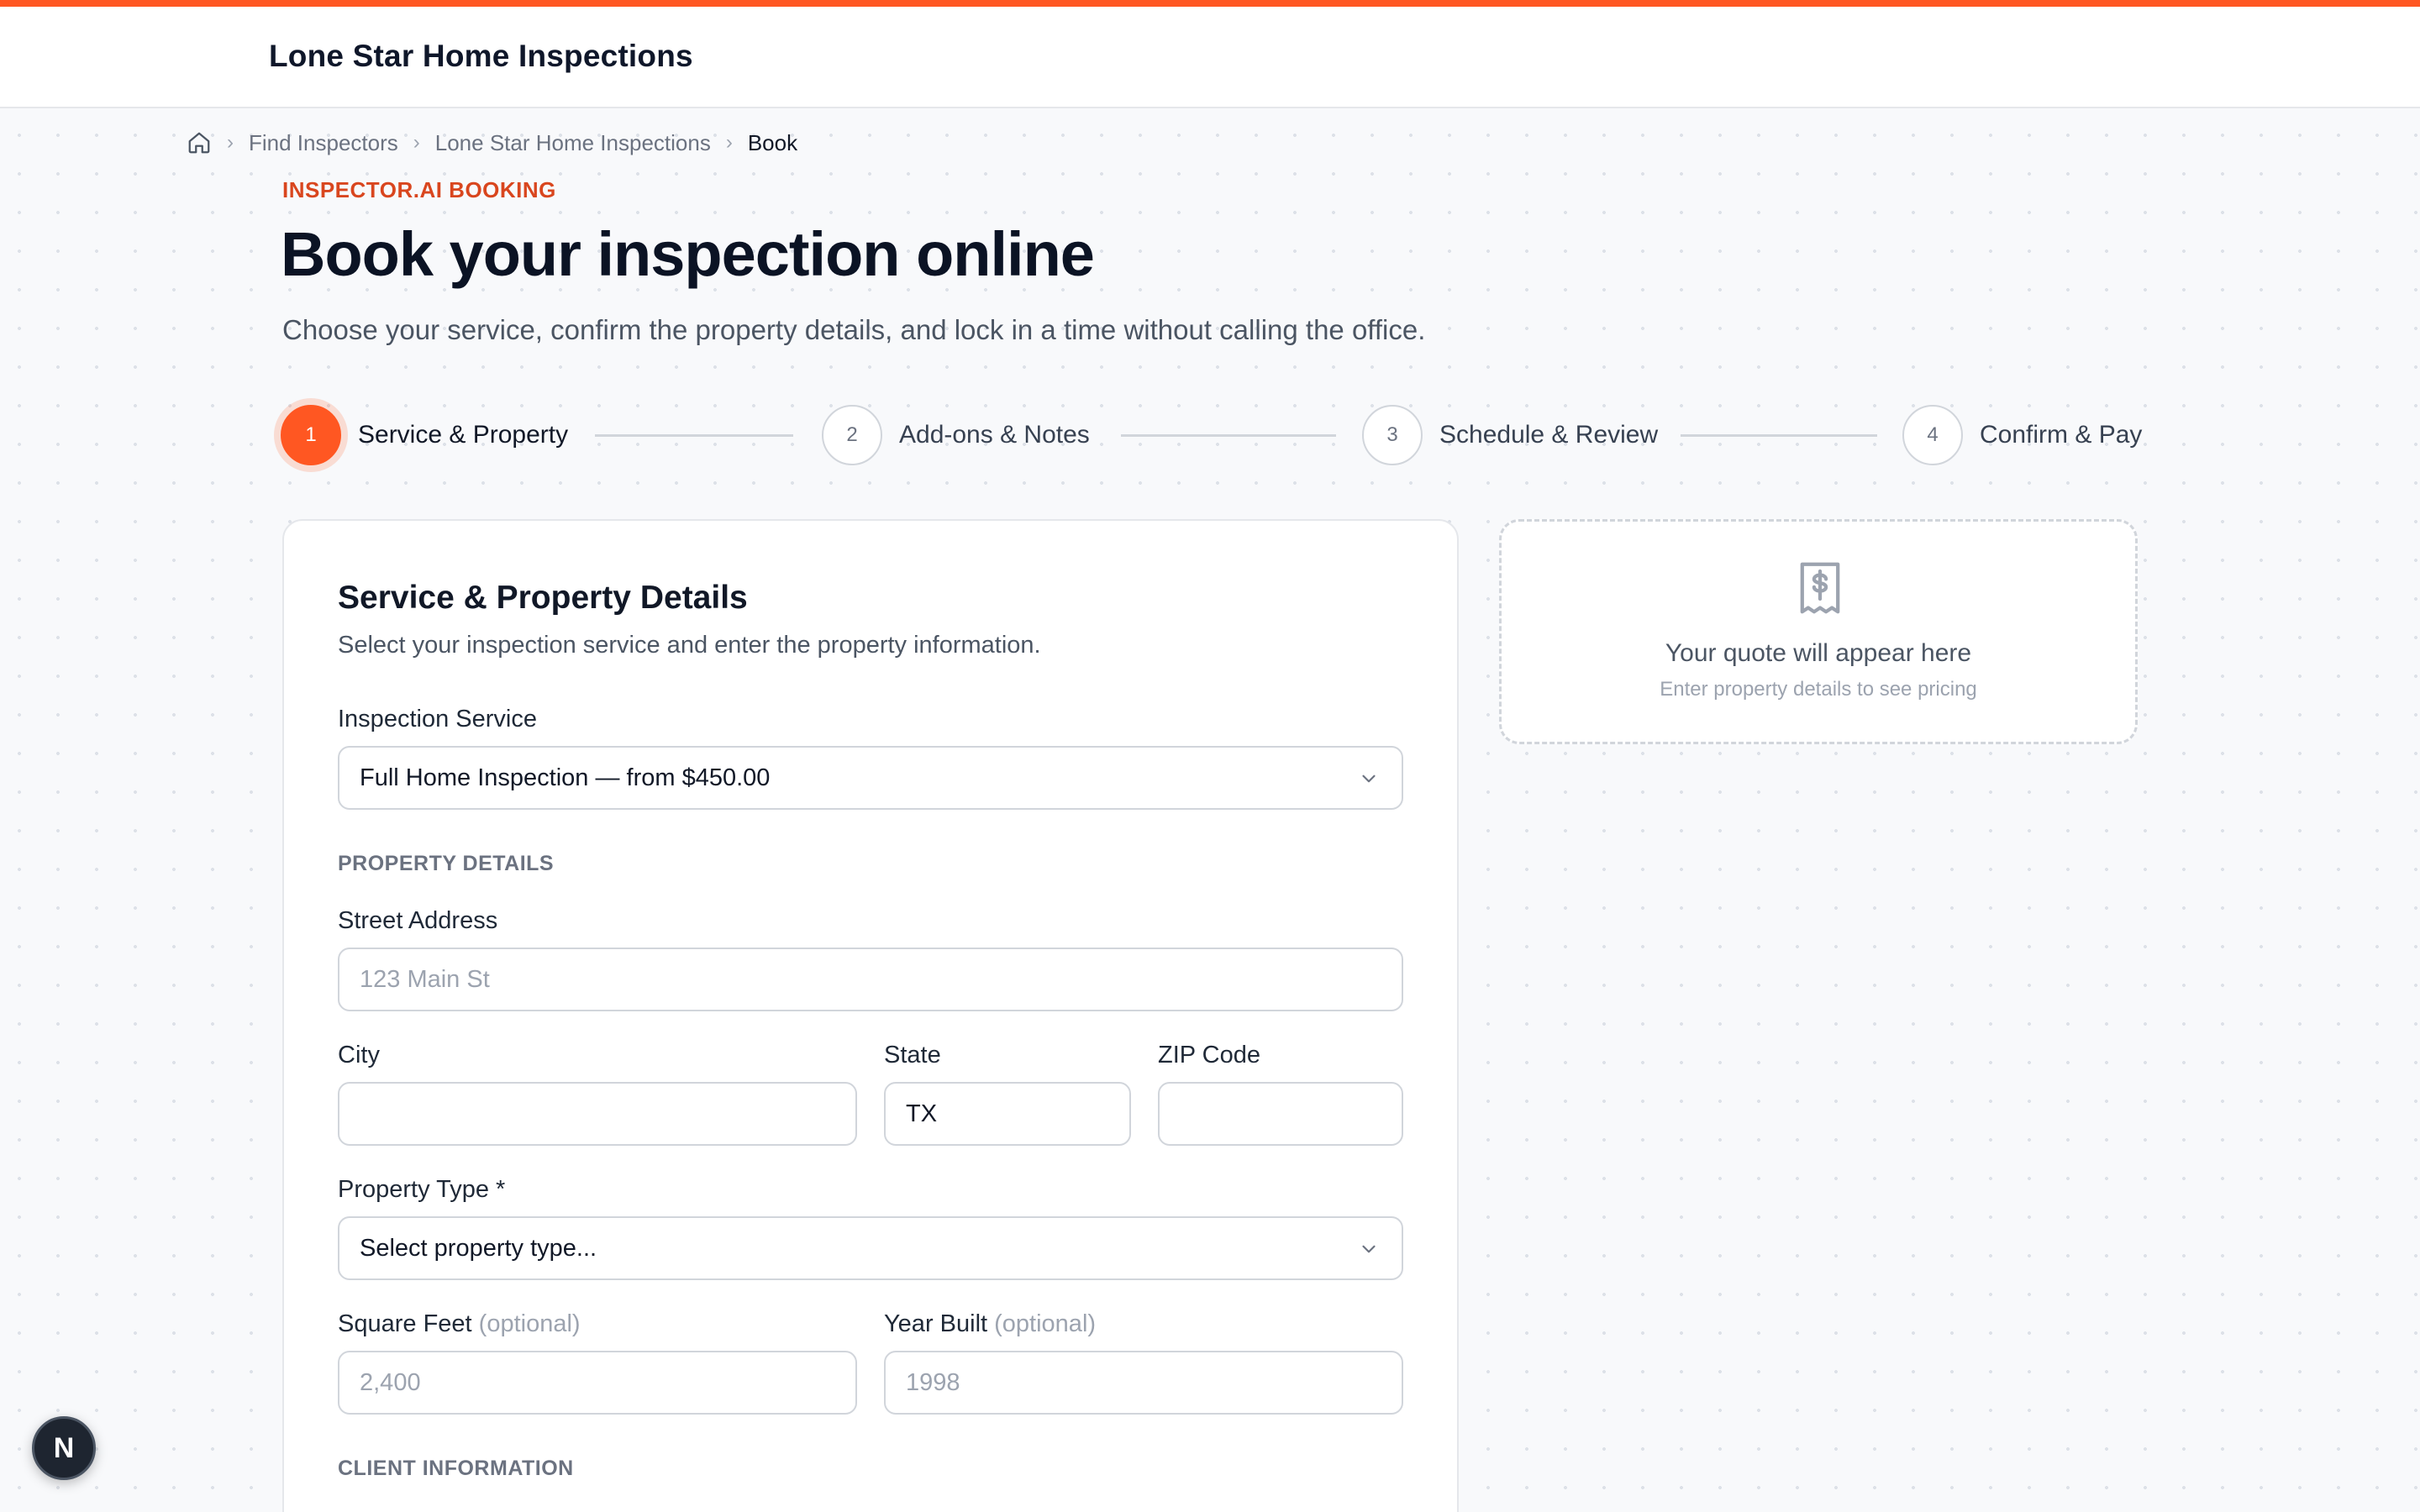 The image size is (2420, 1512). What do you see at coordinates (573, 143) in the screenshot?
I see `breadcrumb-company: Lone Star Home Inspections` at bounding box center [573, 143].